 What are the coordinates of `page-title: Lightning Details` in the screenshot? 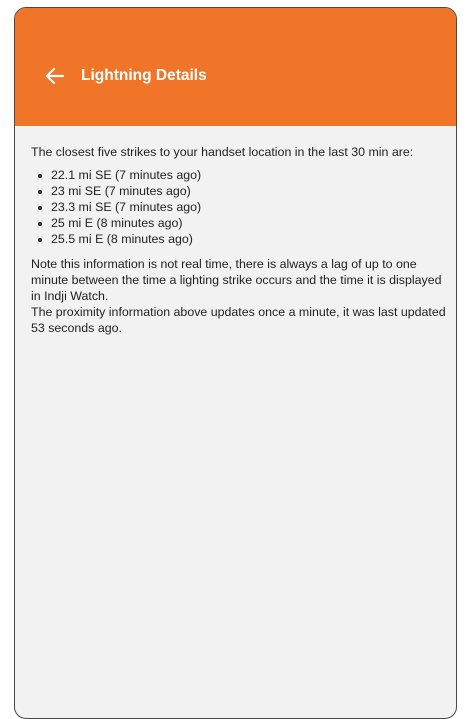 It's located at (144, 75).